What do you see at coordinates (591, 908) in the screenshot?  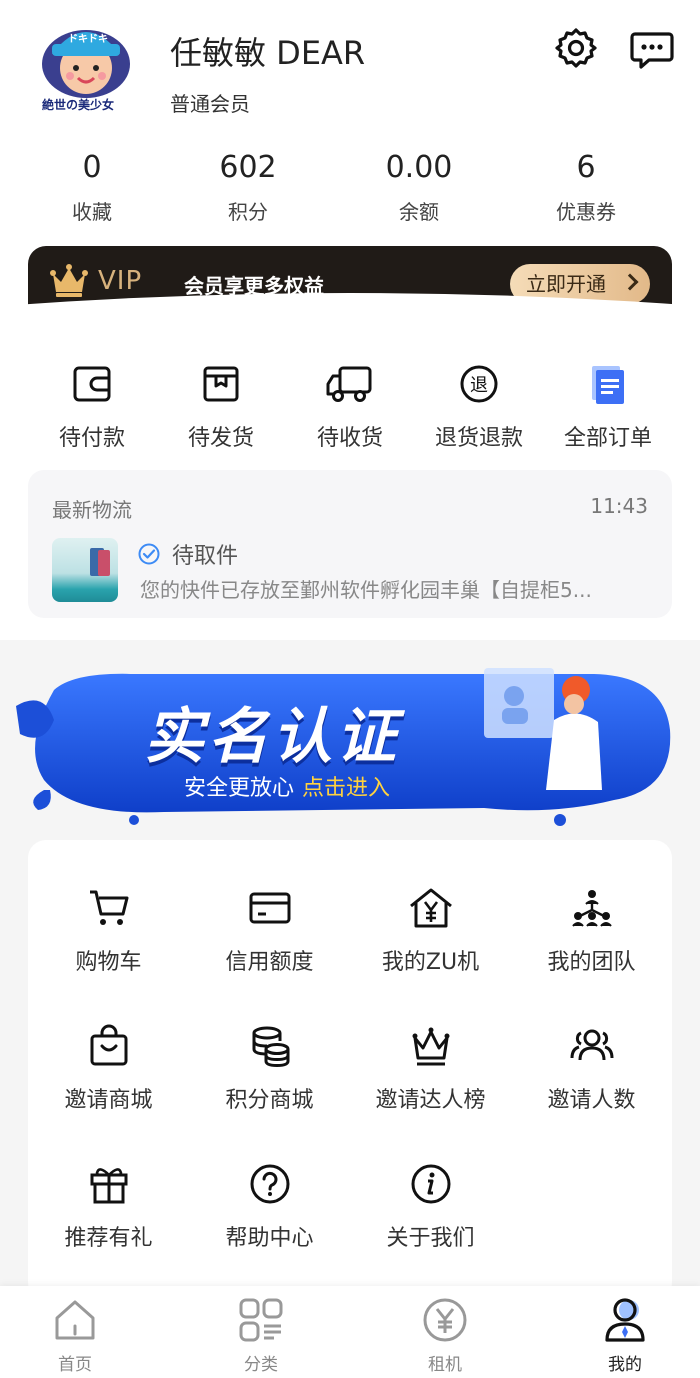 I see `team-icon` at bounding box center [591, 908].